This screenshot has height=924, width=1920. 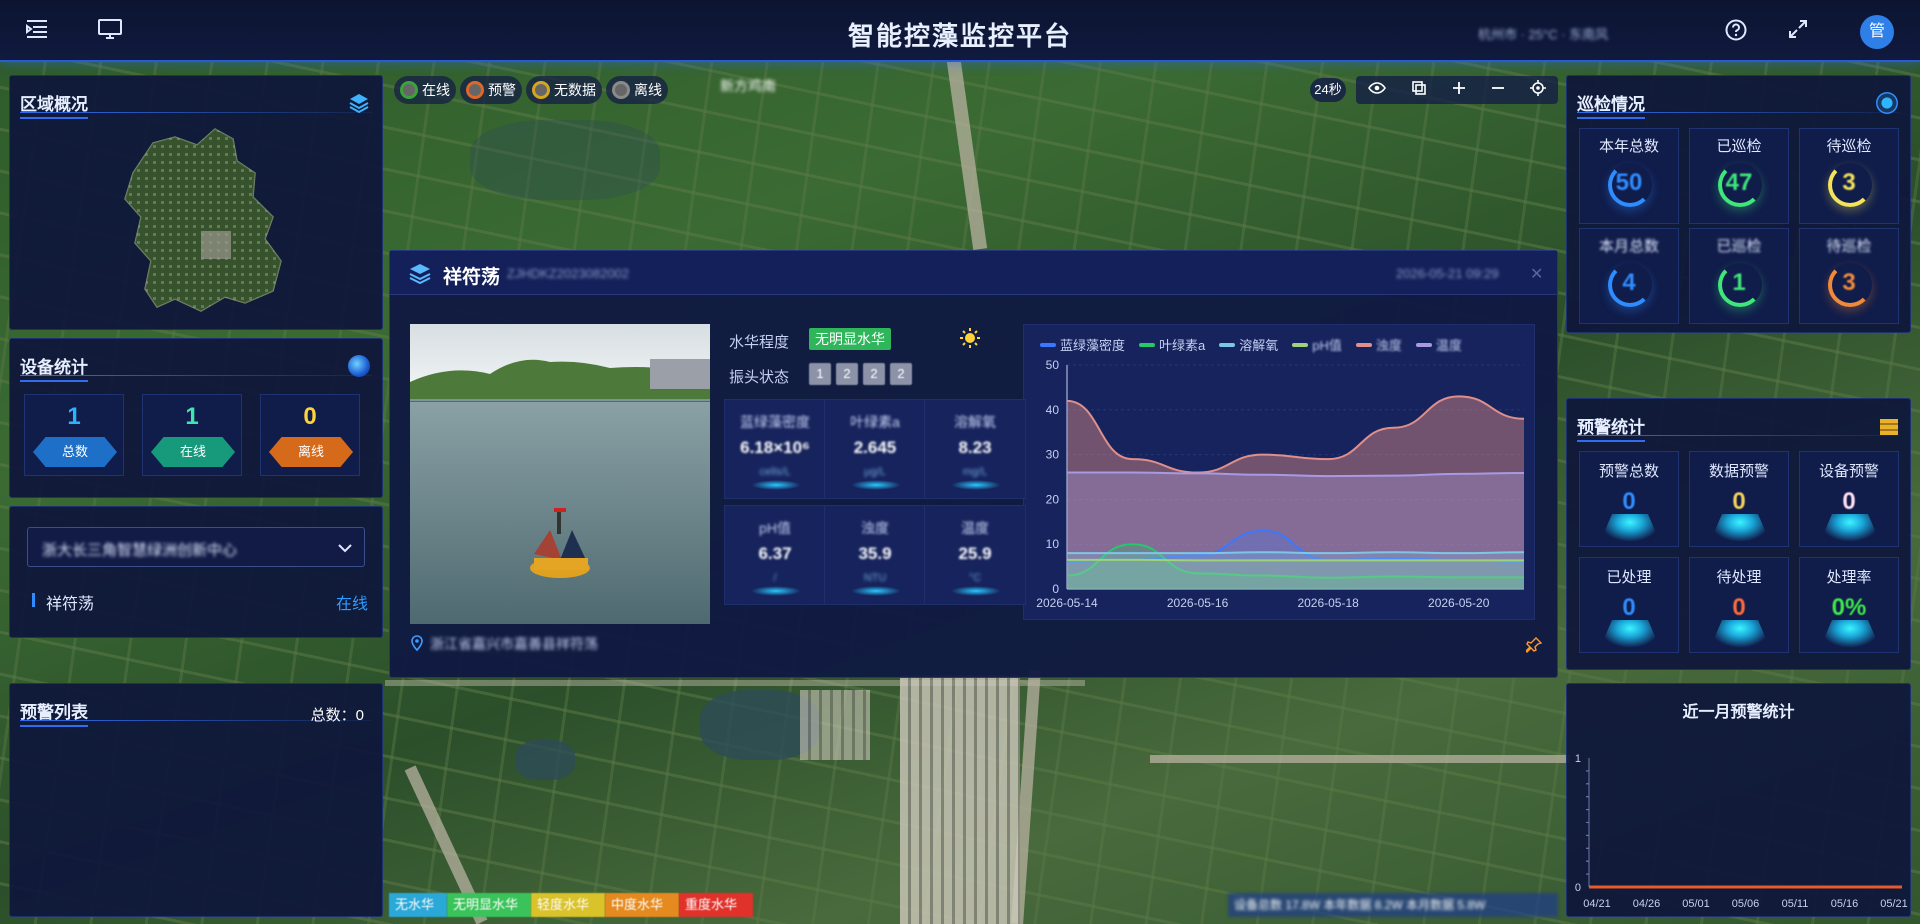 I want to click on org-select-value: 浙大长三角智慧绿洲创新中心, so click(x=140, y=550).